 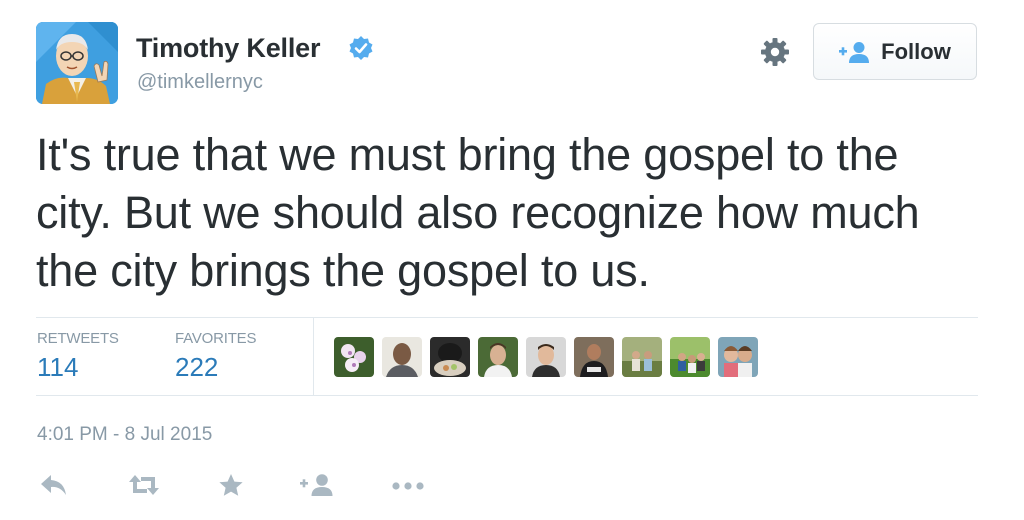 I want to click on retweets-count: 114, so click(x=78, y=367).